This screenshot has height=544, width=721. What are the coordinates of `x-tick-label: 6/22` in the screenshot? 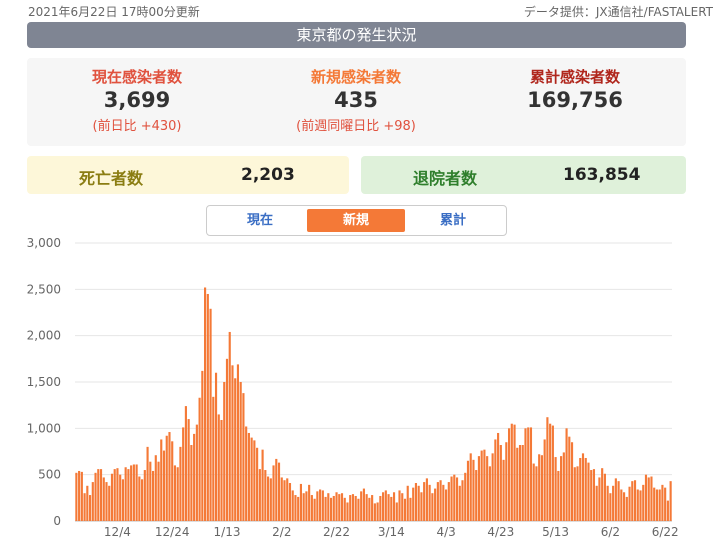 It's located at (665, 532).